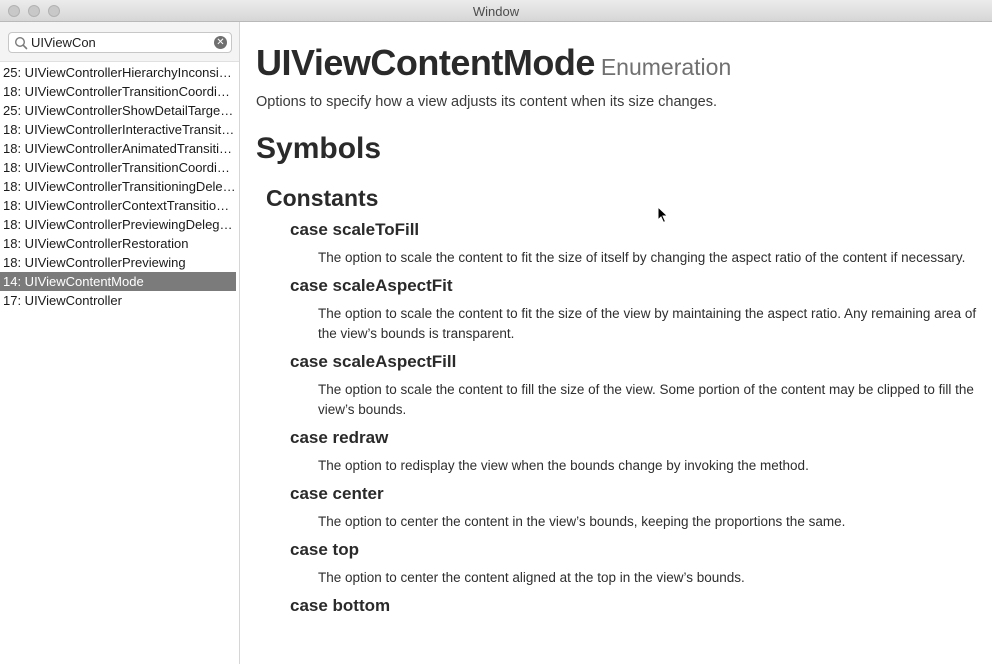 The image size is (992, 664). What do you see at coordinates (339, 437) in the screenshot?
I see `case-title: case redraw` at bounding box center [339, 437].